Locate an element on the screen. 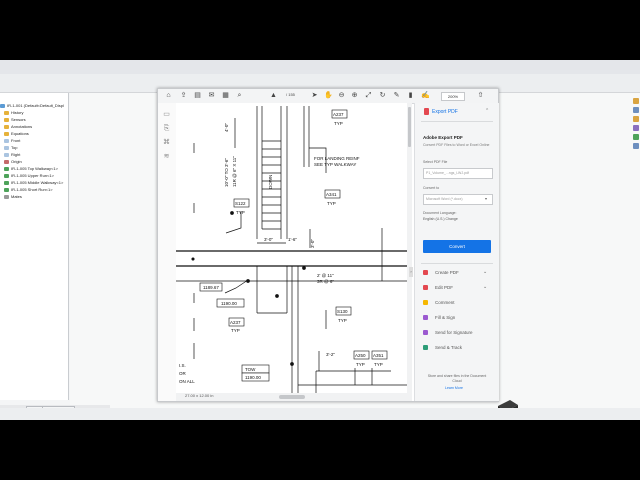 The image size is (640, 480). hand-tool-icon: ✋ is located at coordinates (328, 95).